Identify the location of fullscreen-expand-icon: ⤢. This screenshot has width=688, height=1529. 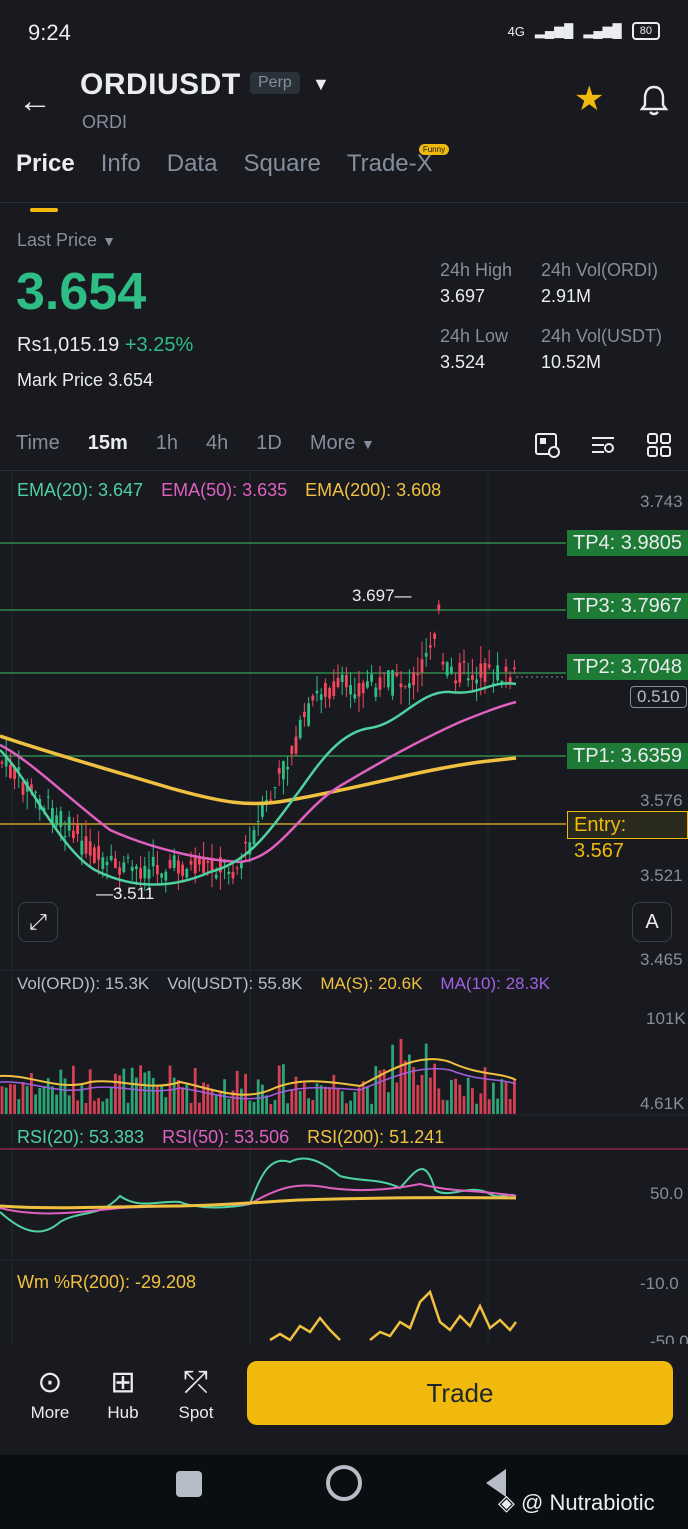
(38, 922).